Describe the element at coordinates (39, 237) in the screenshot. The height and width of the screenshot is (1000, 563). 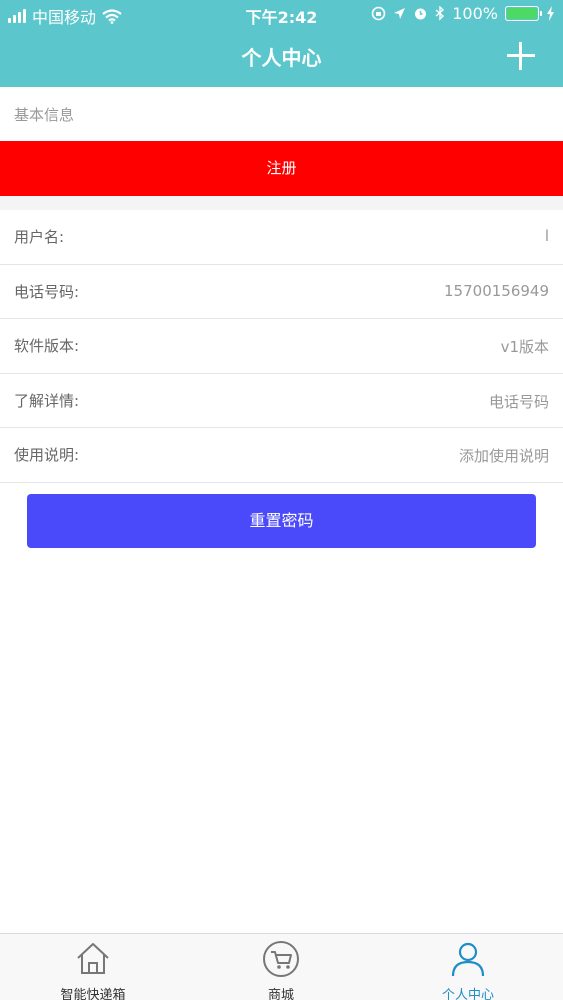
I see `info-label: 用户名:` at that location.